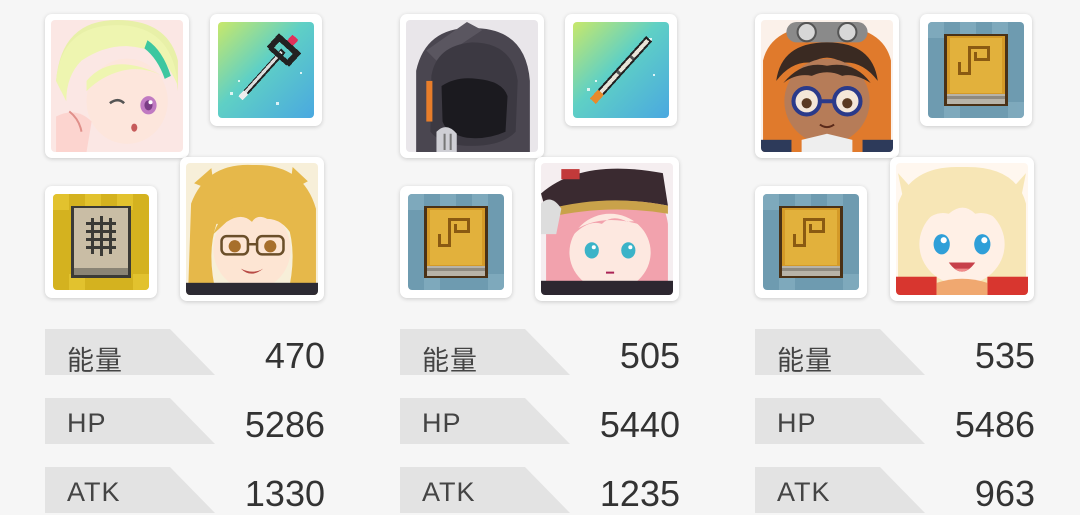 This screenshot has height=515, width=1080. I want to click on stat-row-hp: HP 5486, so click(895, 422).